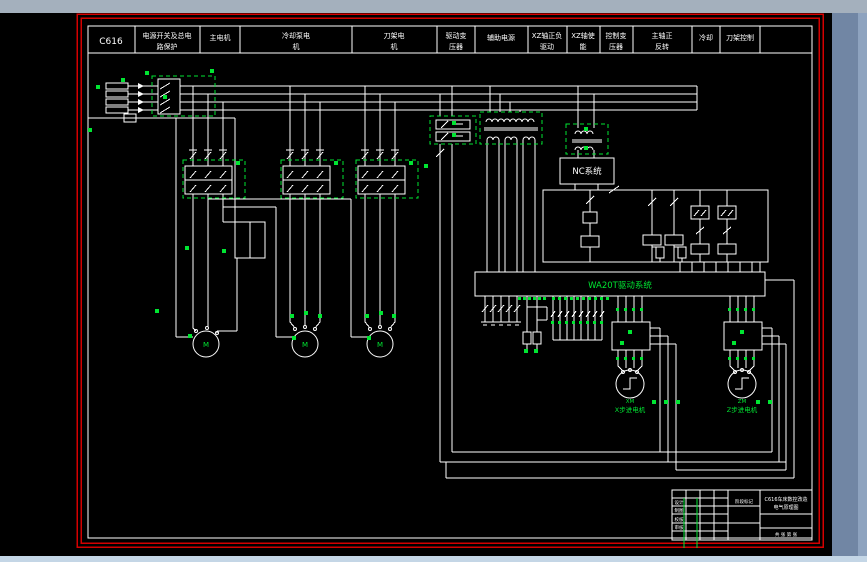 Image resolution: width=867 pixels, height=562 pixels. I want to click on nc-system-label: NC系统, so click(587, 171).